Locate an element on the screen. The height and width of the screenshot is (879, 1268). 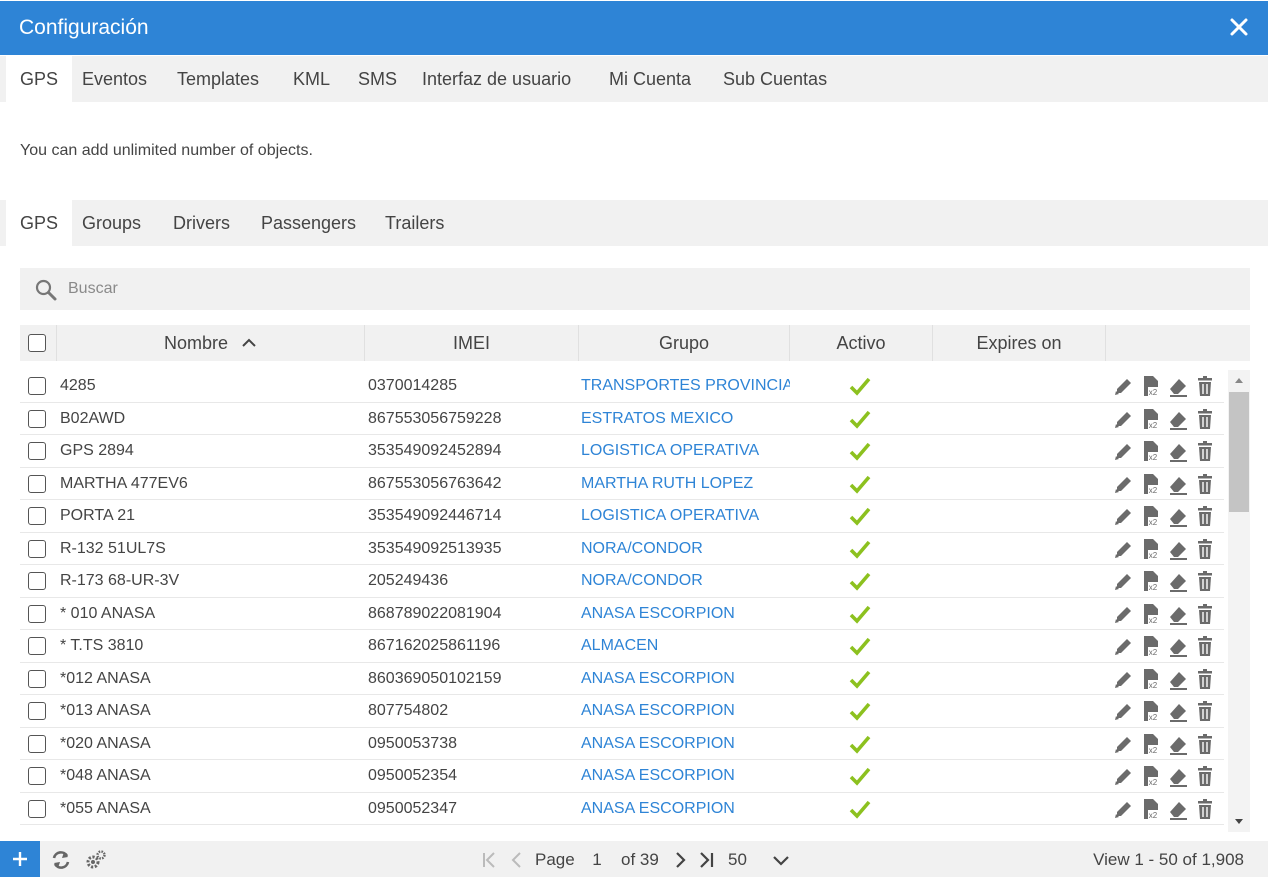
table-row: B02AWD 867553056759228 ESTRATOS MEXICO x2 is located at coordinates (622, 419).